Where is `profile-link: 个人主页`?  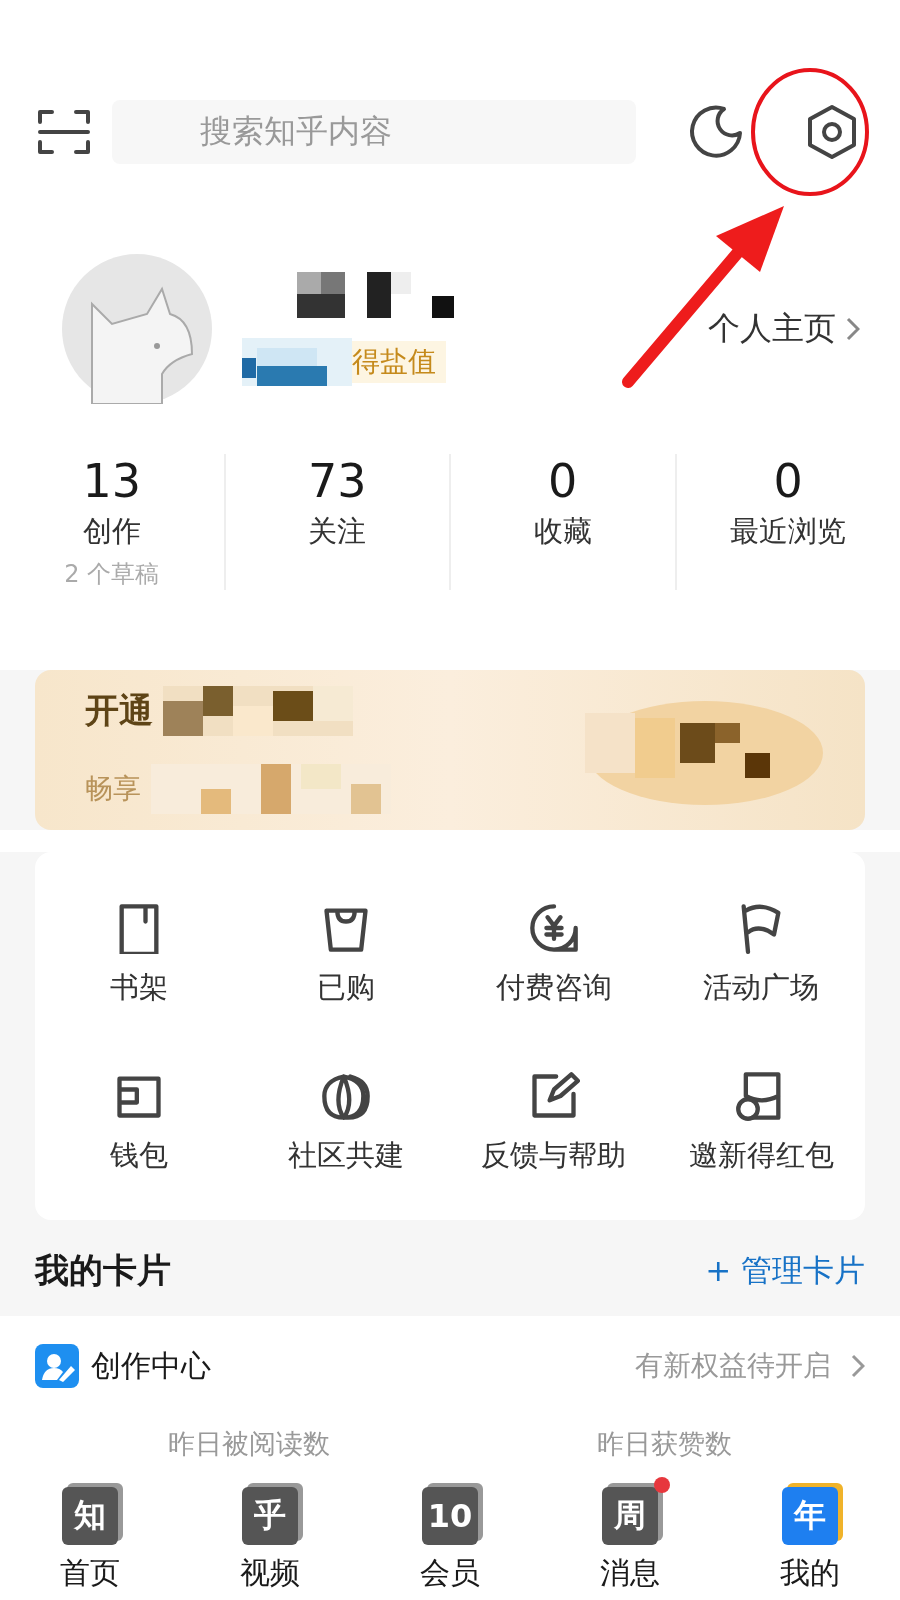 profile-link: 个人主页 is located at coordinates (784, 329).